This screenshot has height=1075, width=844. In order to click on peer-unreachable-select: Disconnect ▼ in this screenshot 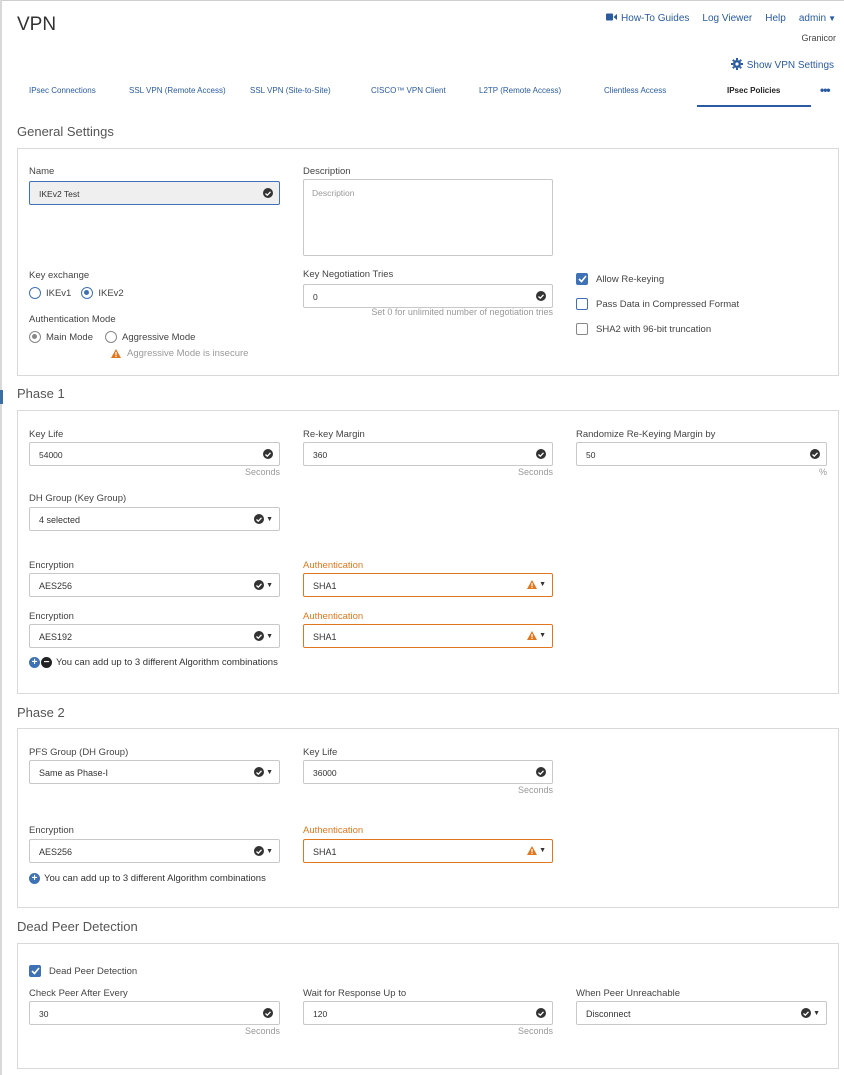, I will do `click(701, 1013)`.